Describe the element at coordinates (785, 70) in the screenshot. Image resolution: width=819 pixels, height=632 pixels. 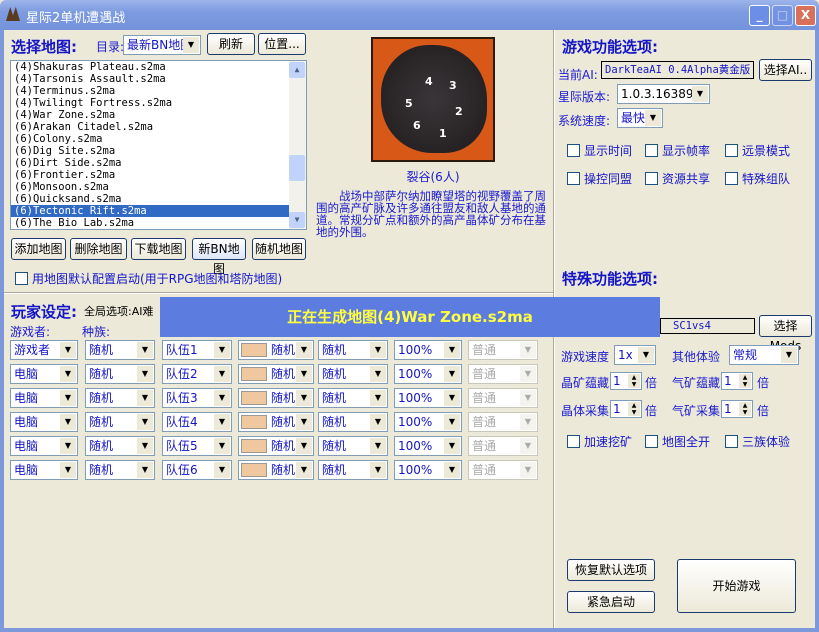
I see `select-ai-button: 选择AI..` at that location.